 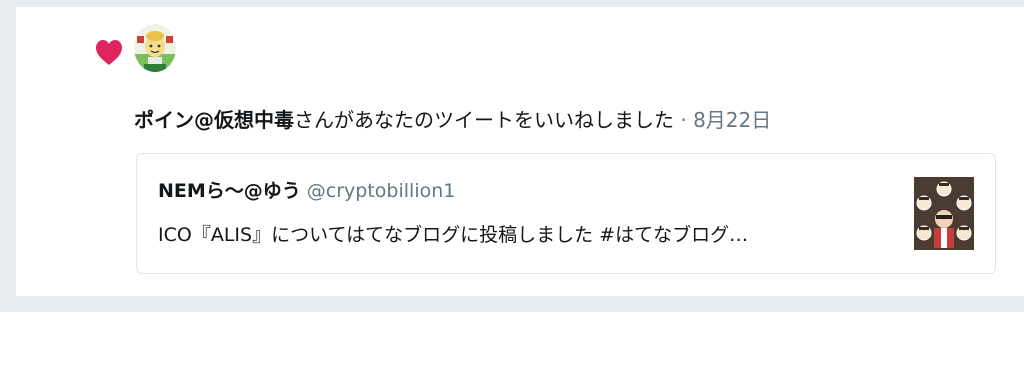 What do you see at coordinates (214, 120) in the screenshot?
I see `user-name: ポイン@仮想中毒` at bounding box center [214, 120].